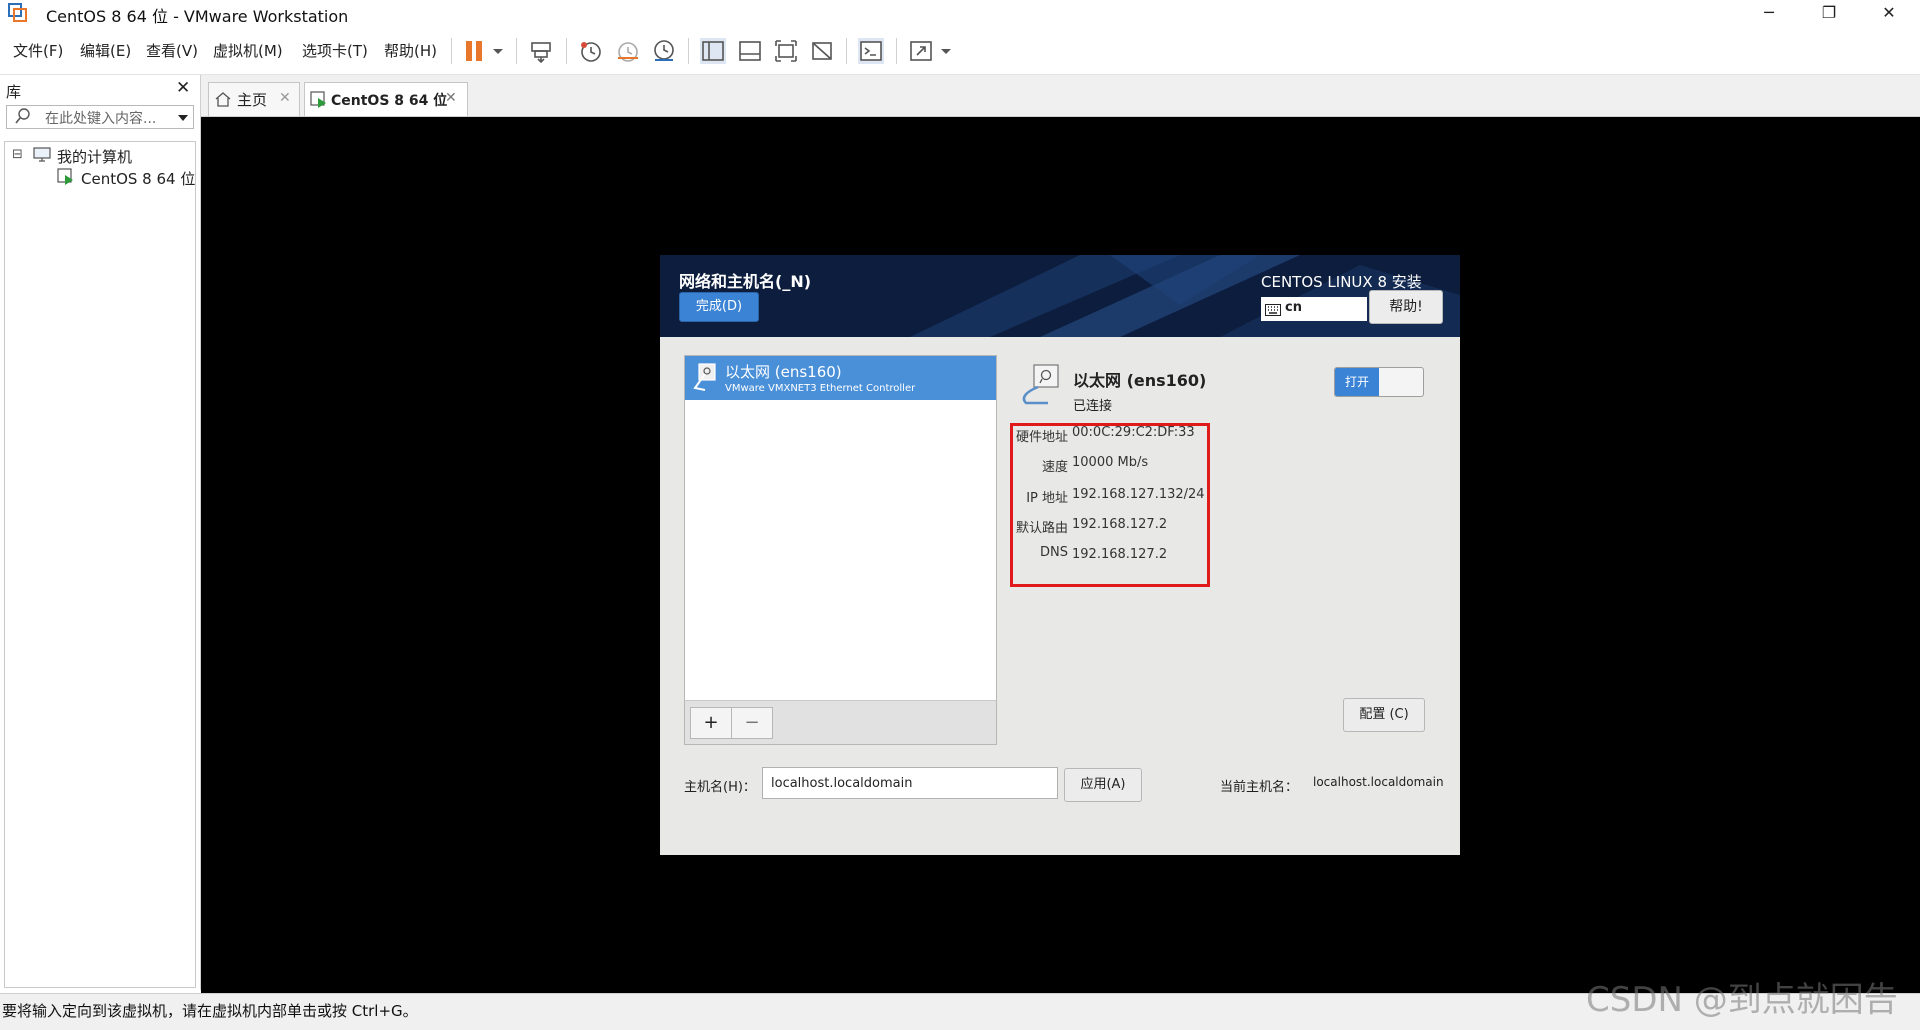  Describe the element at coordinates (100, 564) in the screenshot. I see `library-tree: ⊟ 我的计算机 CentOS 8 64 位` at that location.